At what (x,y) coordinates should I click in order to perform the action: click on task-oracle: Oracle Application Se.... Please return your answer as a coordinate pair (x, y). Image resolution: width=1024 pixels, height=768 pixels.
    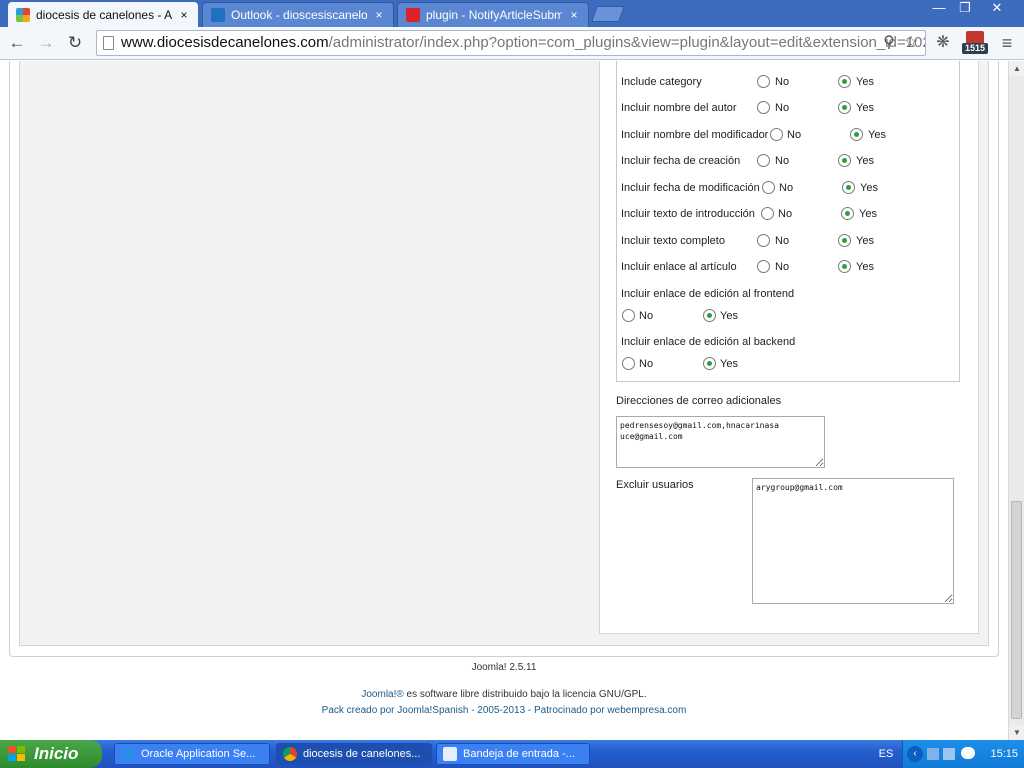
    Looking at the image, I should click on (192, 754).